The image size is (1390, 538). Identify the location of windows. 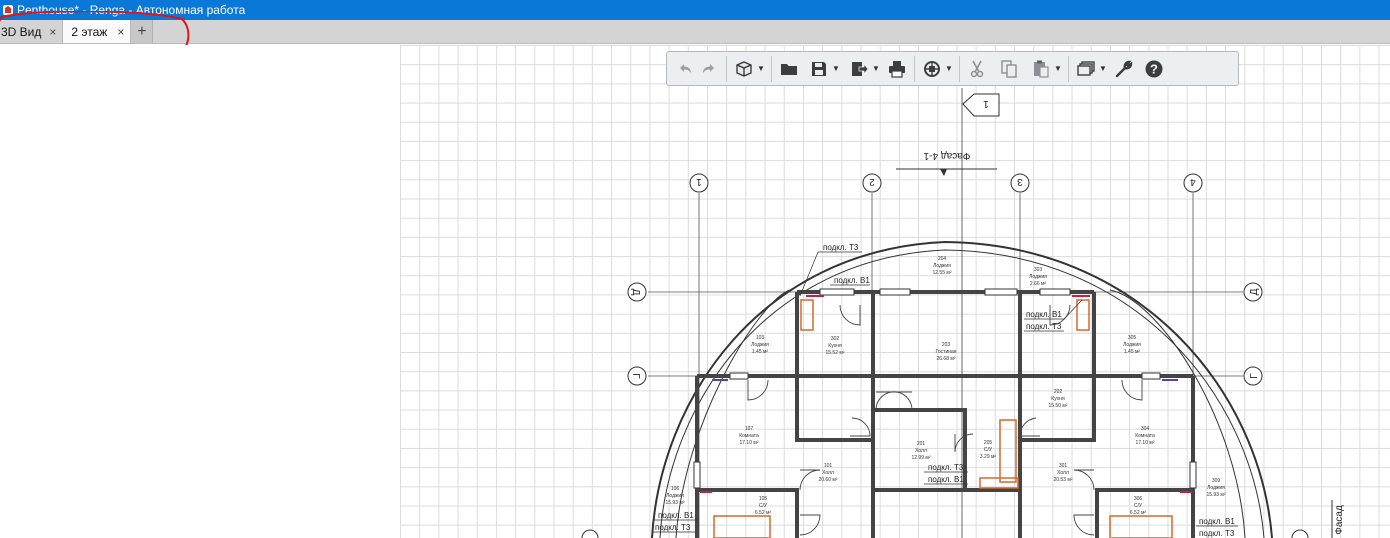
(945, 388).